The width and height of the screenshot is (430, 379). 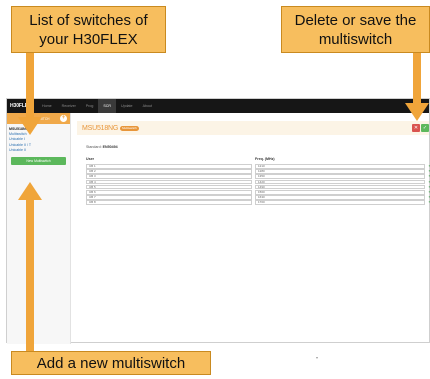 I want to click on standard-value: EN50494, so click(x=110, y=147).